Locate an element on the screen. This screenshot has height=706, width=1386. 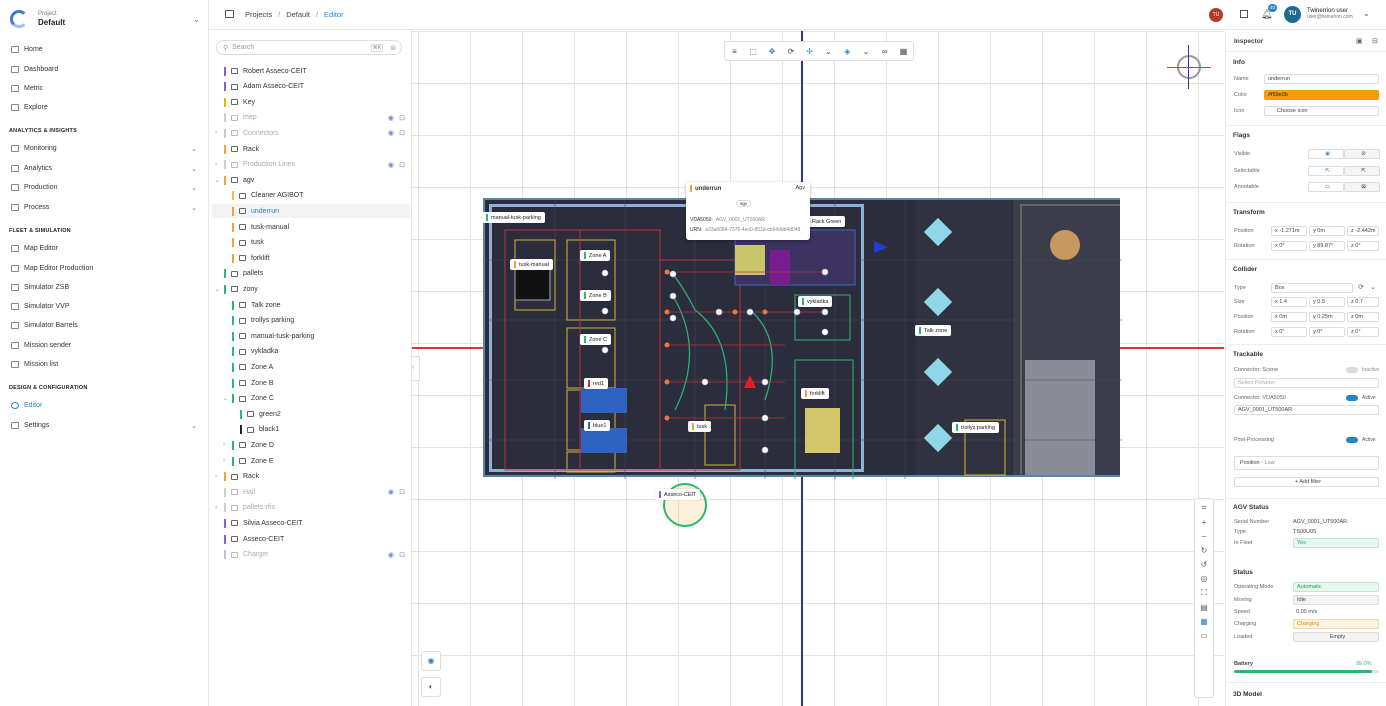
position-z-input: z -2.442m is located at coordinates (1363, 231).